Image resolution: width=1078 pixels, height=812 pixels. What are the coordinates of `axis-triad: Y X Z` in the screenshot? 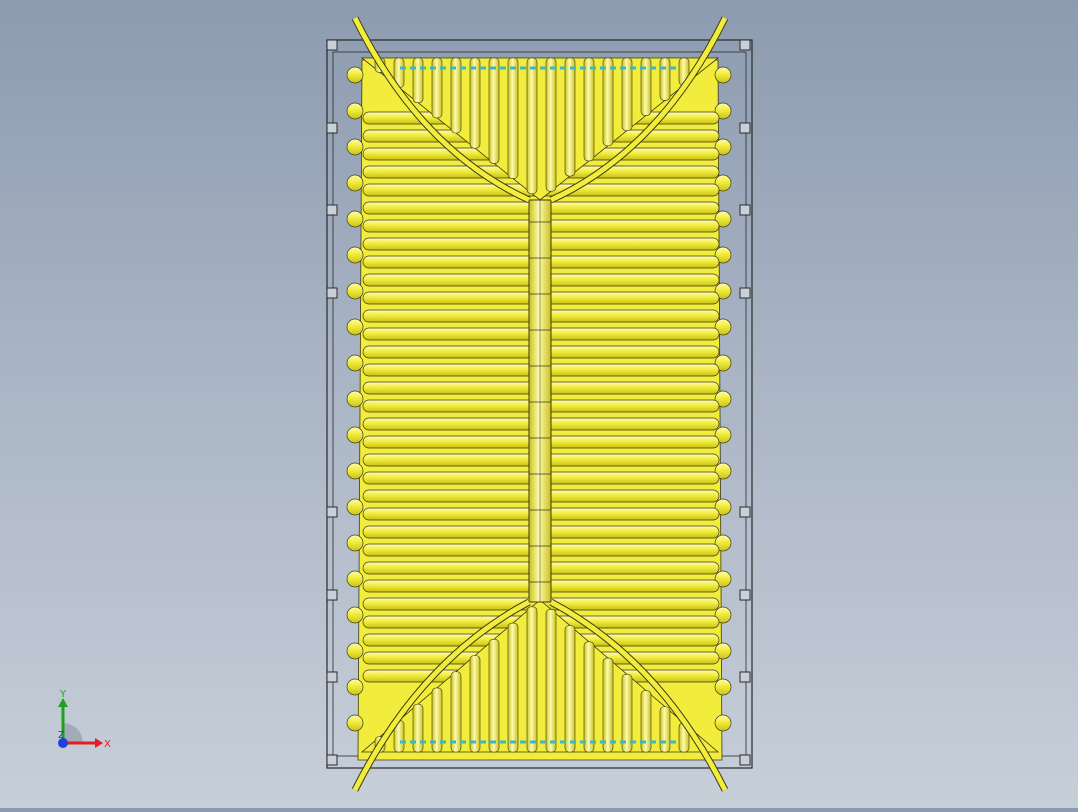 It's located at (85, 720).